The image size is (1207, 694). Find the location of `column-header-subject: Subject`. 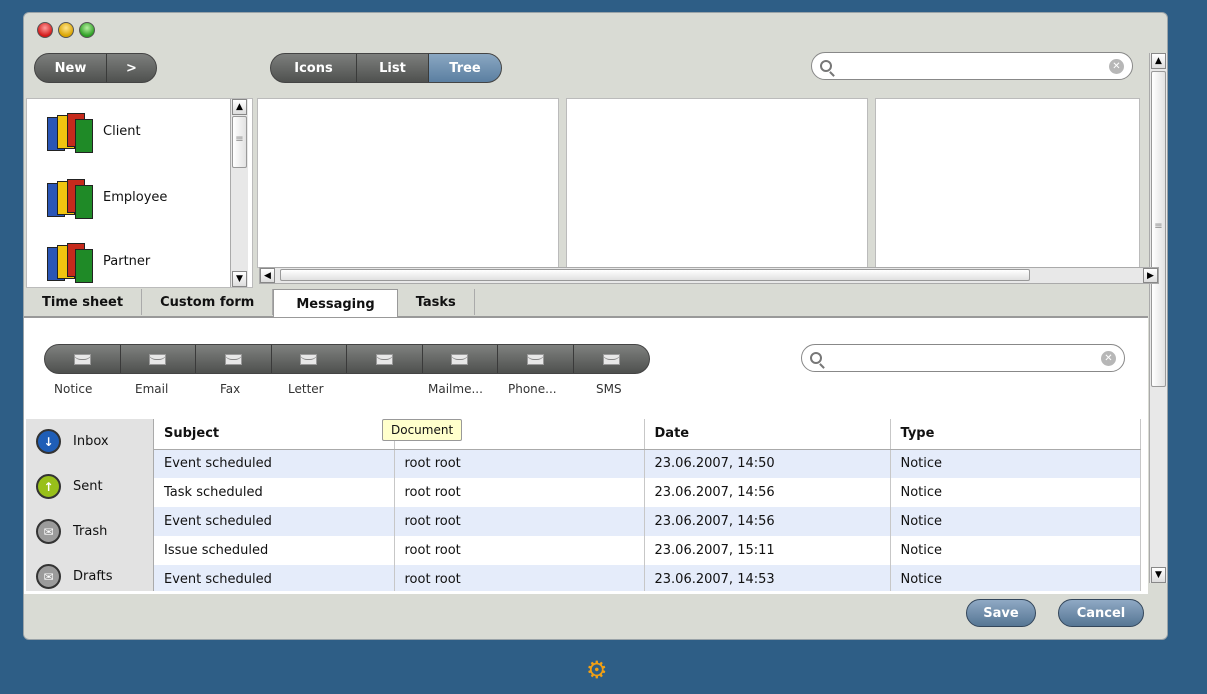

column-header-subject: Subject is located at coordinates (274, 434).